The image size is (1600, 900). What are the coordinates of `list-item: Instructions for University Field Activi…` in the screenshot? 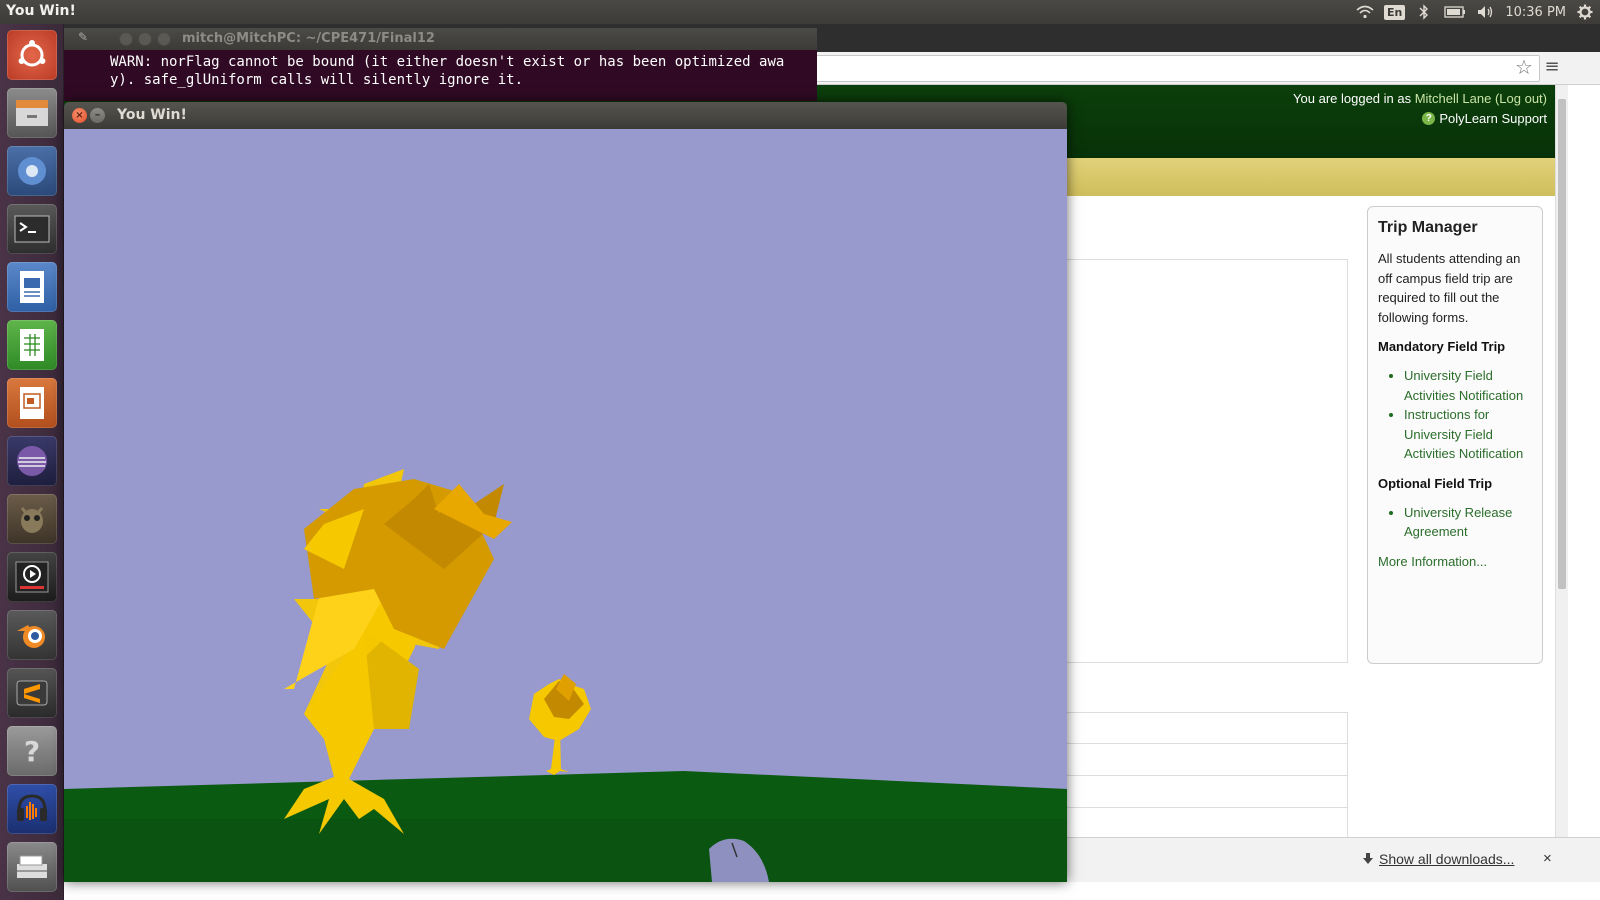 It's located at (1468, 434).